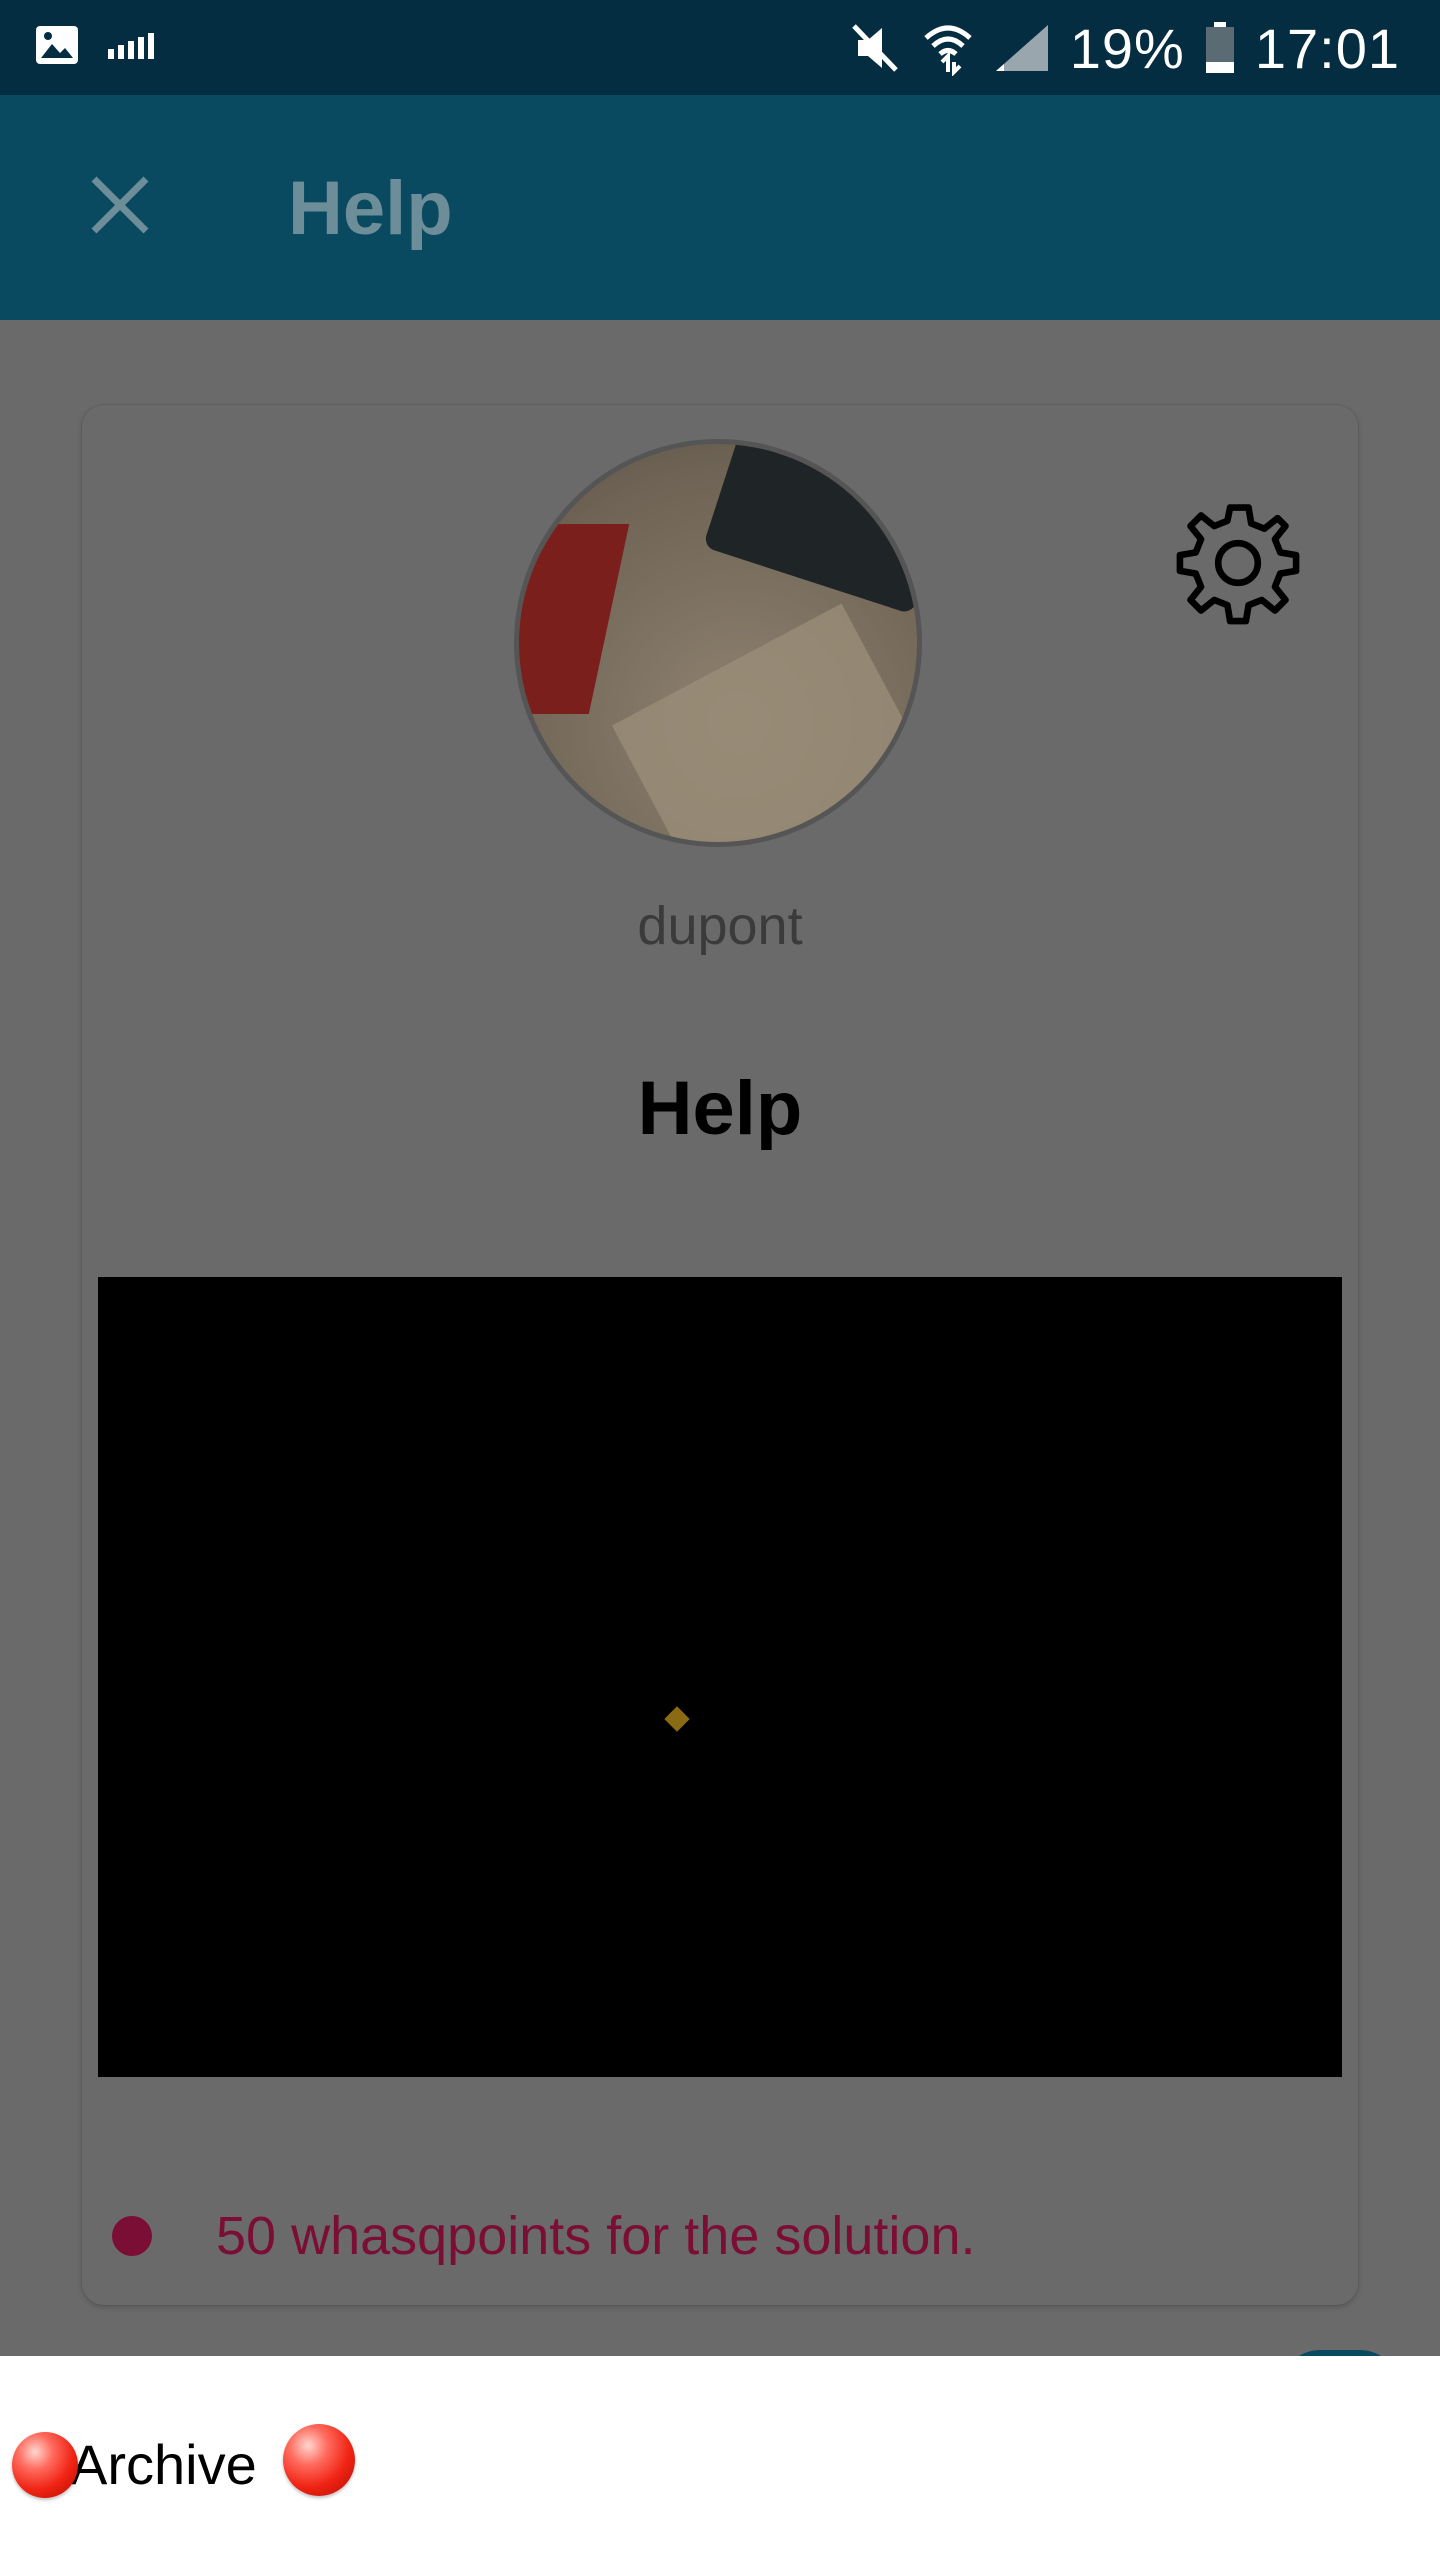  Describe the element at coordinates (1327, 48) in the screenshot. I see `clock: 17:01` at that location.